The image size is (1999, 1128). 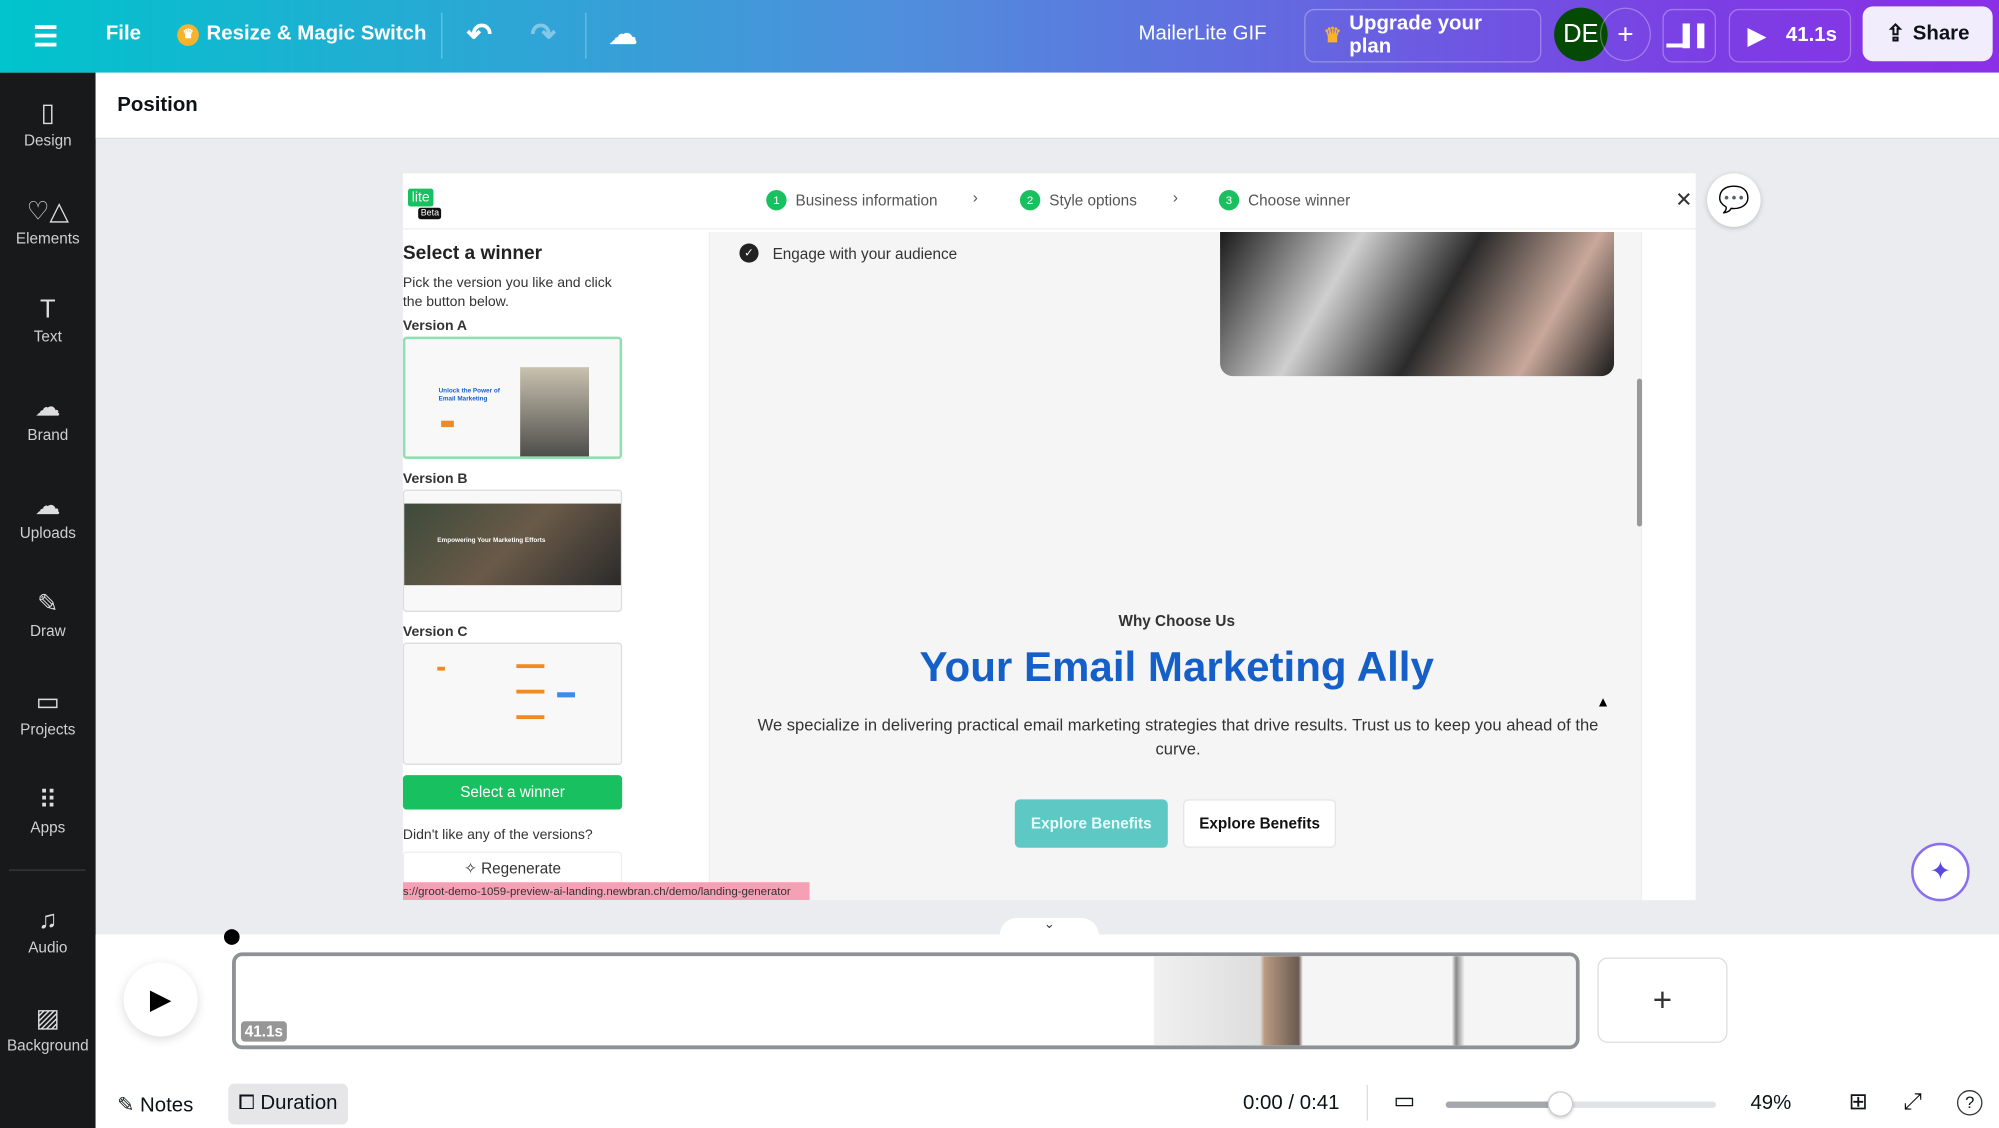 What do you see at coordinates (1858, 1102) in the screenshot?
I see `grid-view-icon: ⊞` at bounding box center [1858, 1102].